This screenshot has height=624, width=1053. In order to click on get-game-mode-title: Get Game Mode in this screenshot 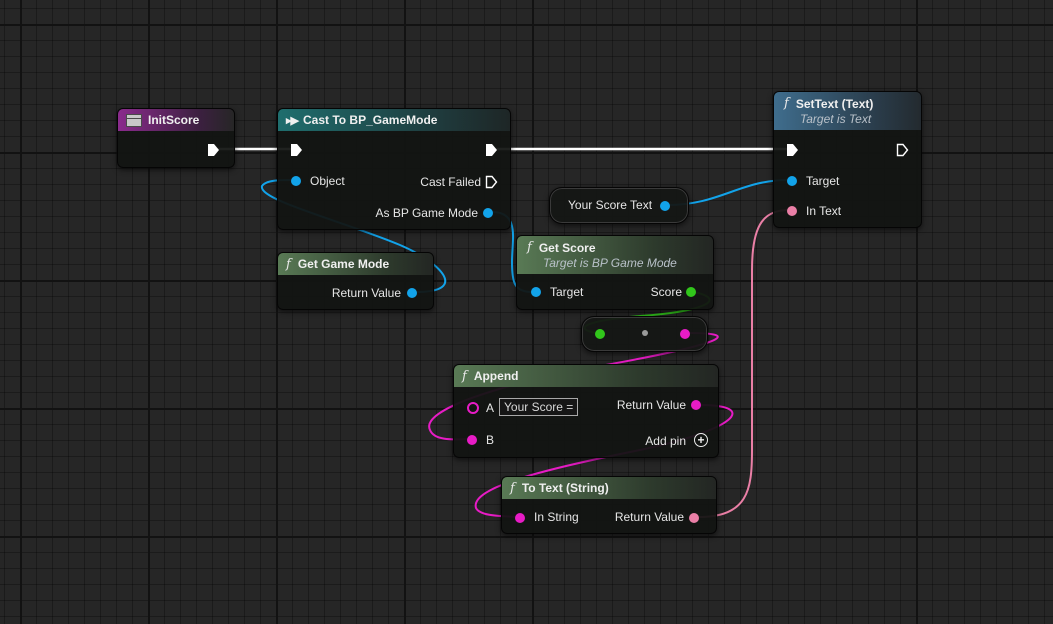, I will do `click(343, 264)`.